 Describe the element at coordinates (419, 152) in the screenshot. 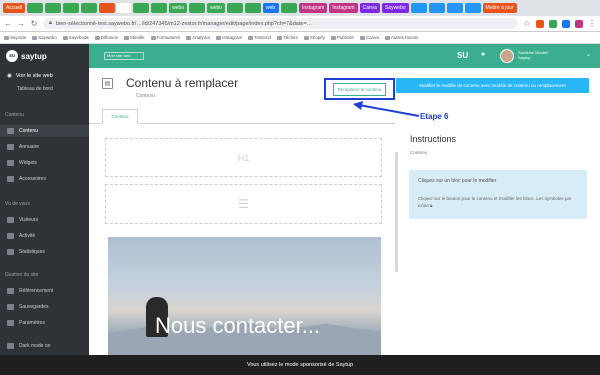

I see `instructions-subtitle: Contenu` at that location.